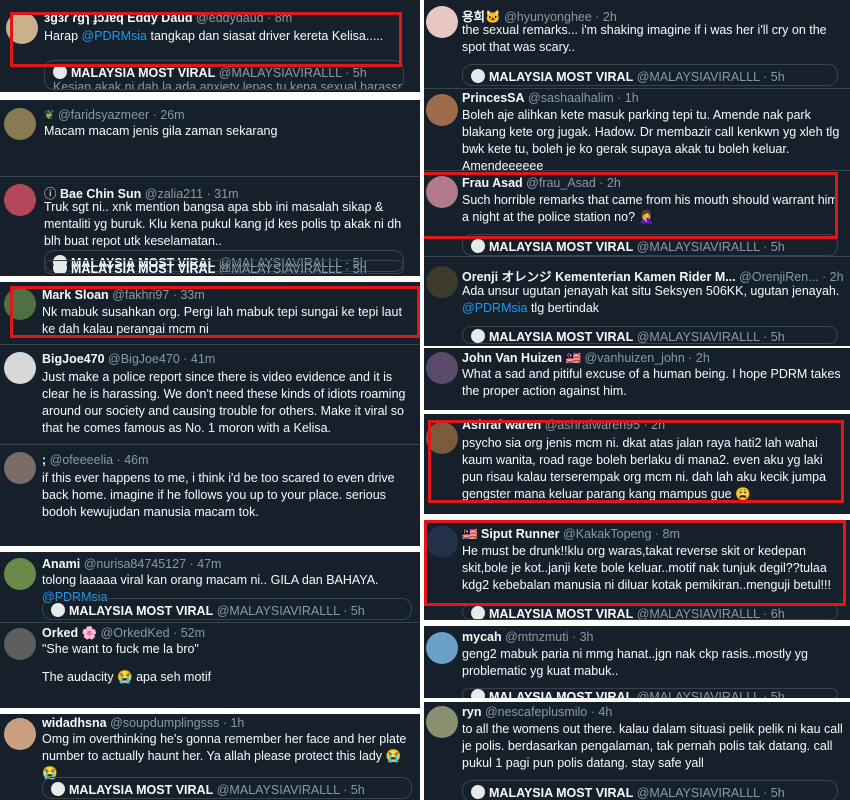 The height and width of the screenshot is (800, 850). What do you see at coordinates (161, 131) in the screenshot?
I see `tweet-text: Macam macam jenis gila zaman sekarang` at bounding box center [161, 131].